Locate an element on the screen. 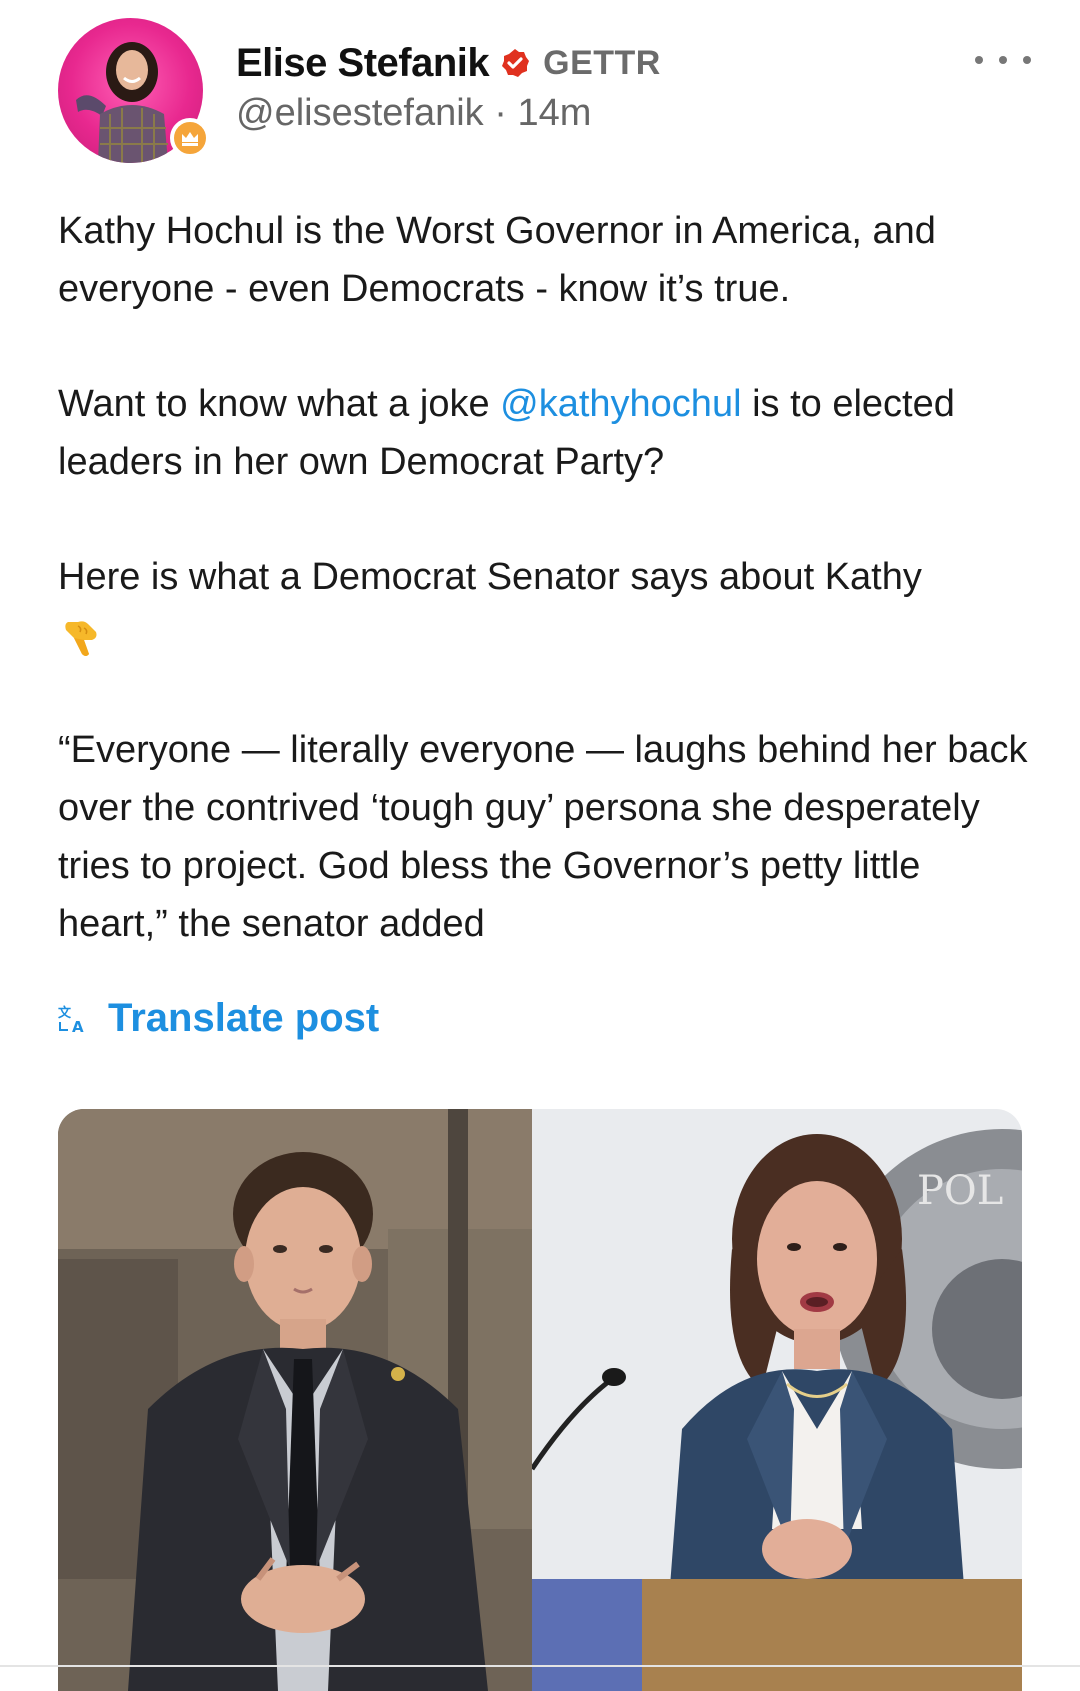 The image size is (1080, 1691). handle-row: @elisestefanik · 14m is located at coordinates (413, 113).